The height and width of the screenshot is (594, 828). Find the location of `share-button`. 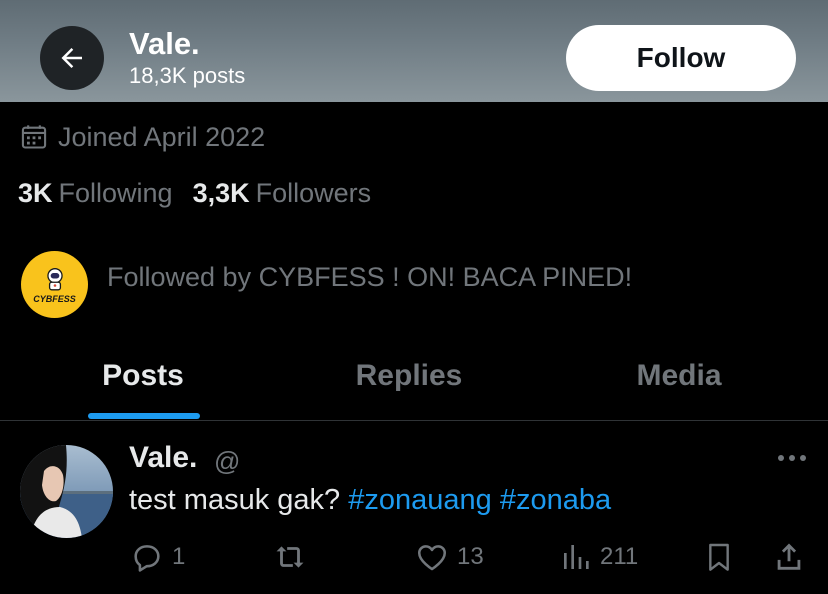

share-button is located at coordinates (789, 557).